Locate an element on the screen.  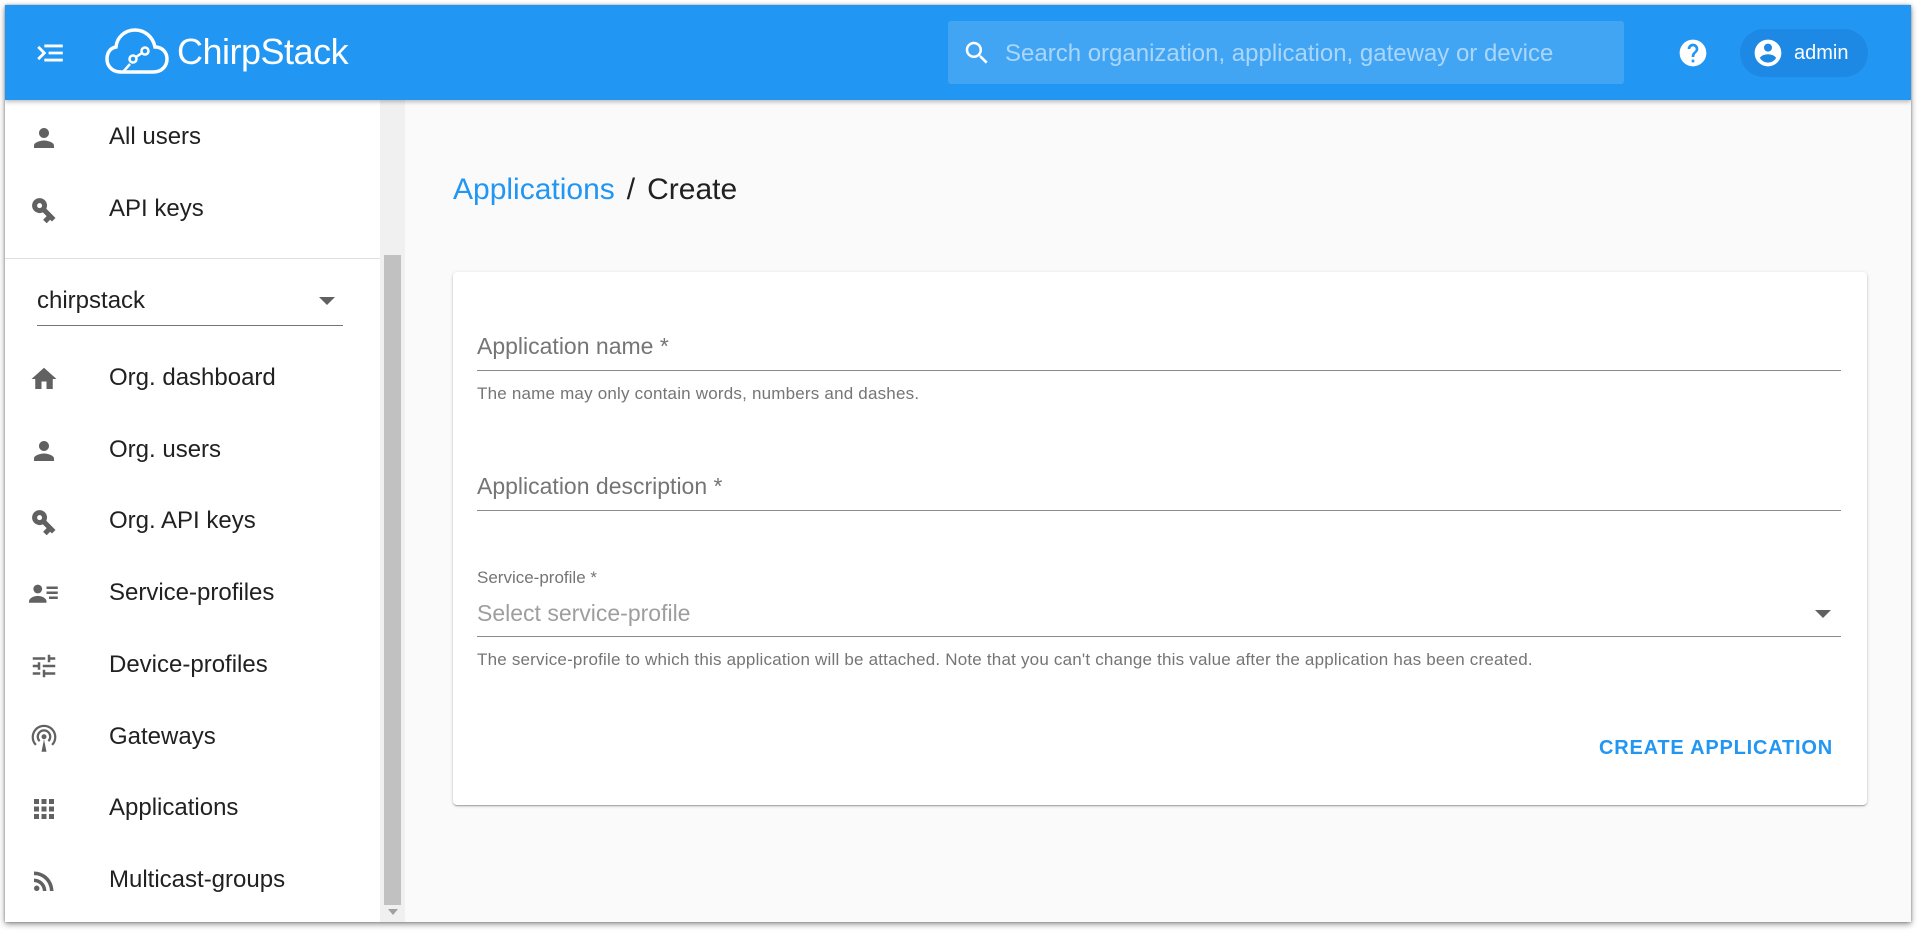
organization-select: chirpstack is located at coordinates (190, 300).